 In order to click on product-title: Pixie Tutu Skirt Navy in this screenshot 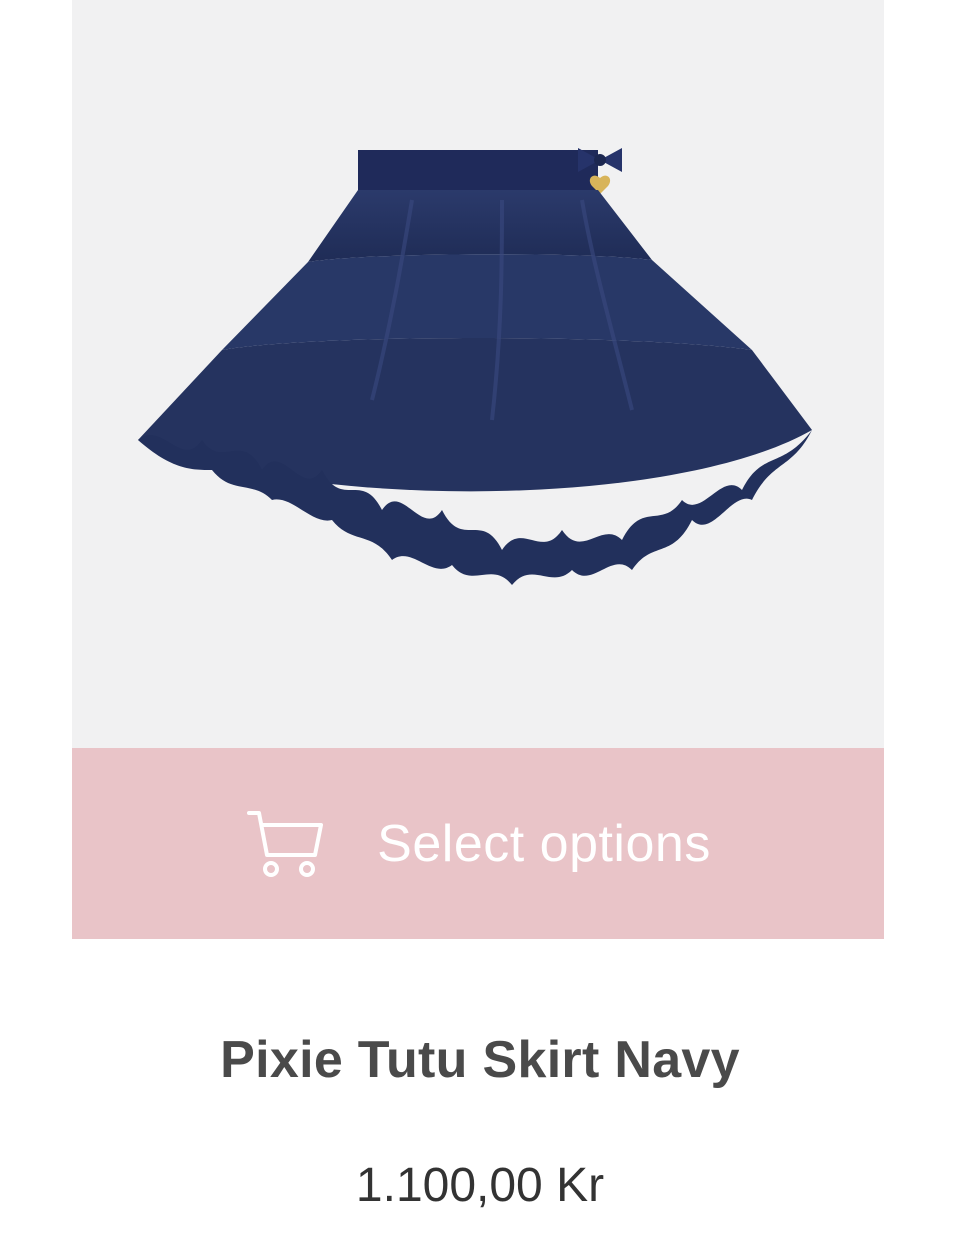, I will do `click(480, 1060)`.